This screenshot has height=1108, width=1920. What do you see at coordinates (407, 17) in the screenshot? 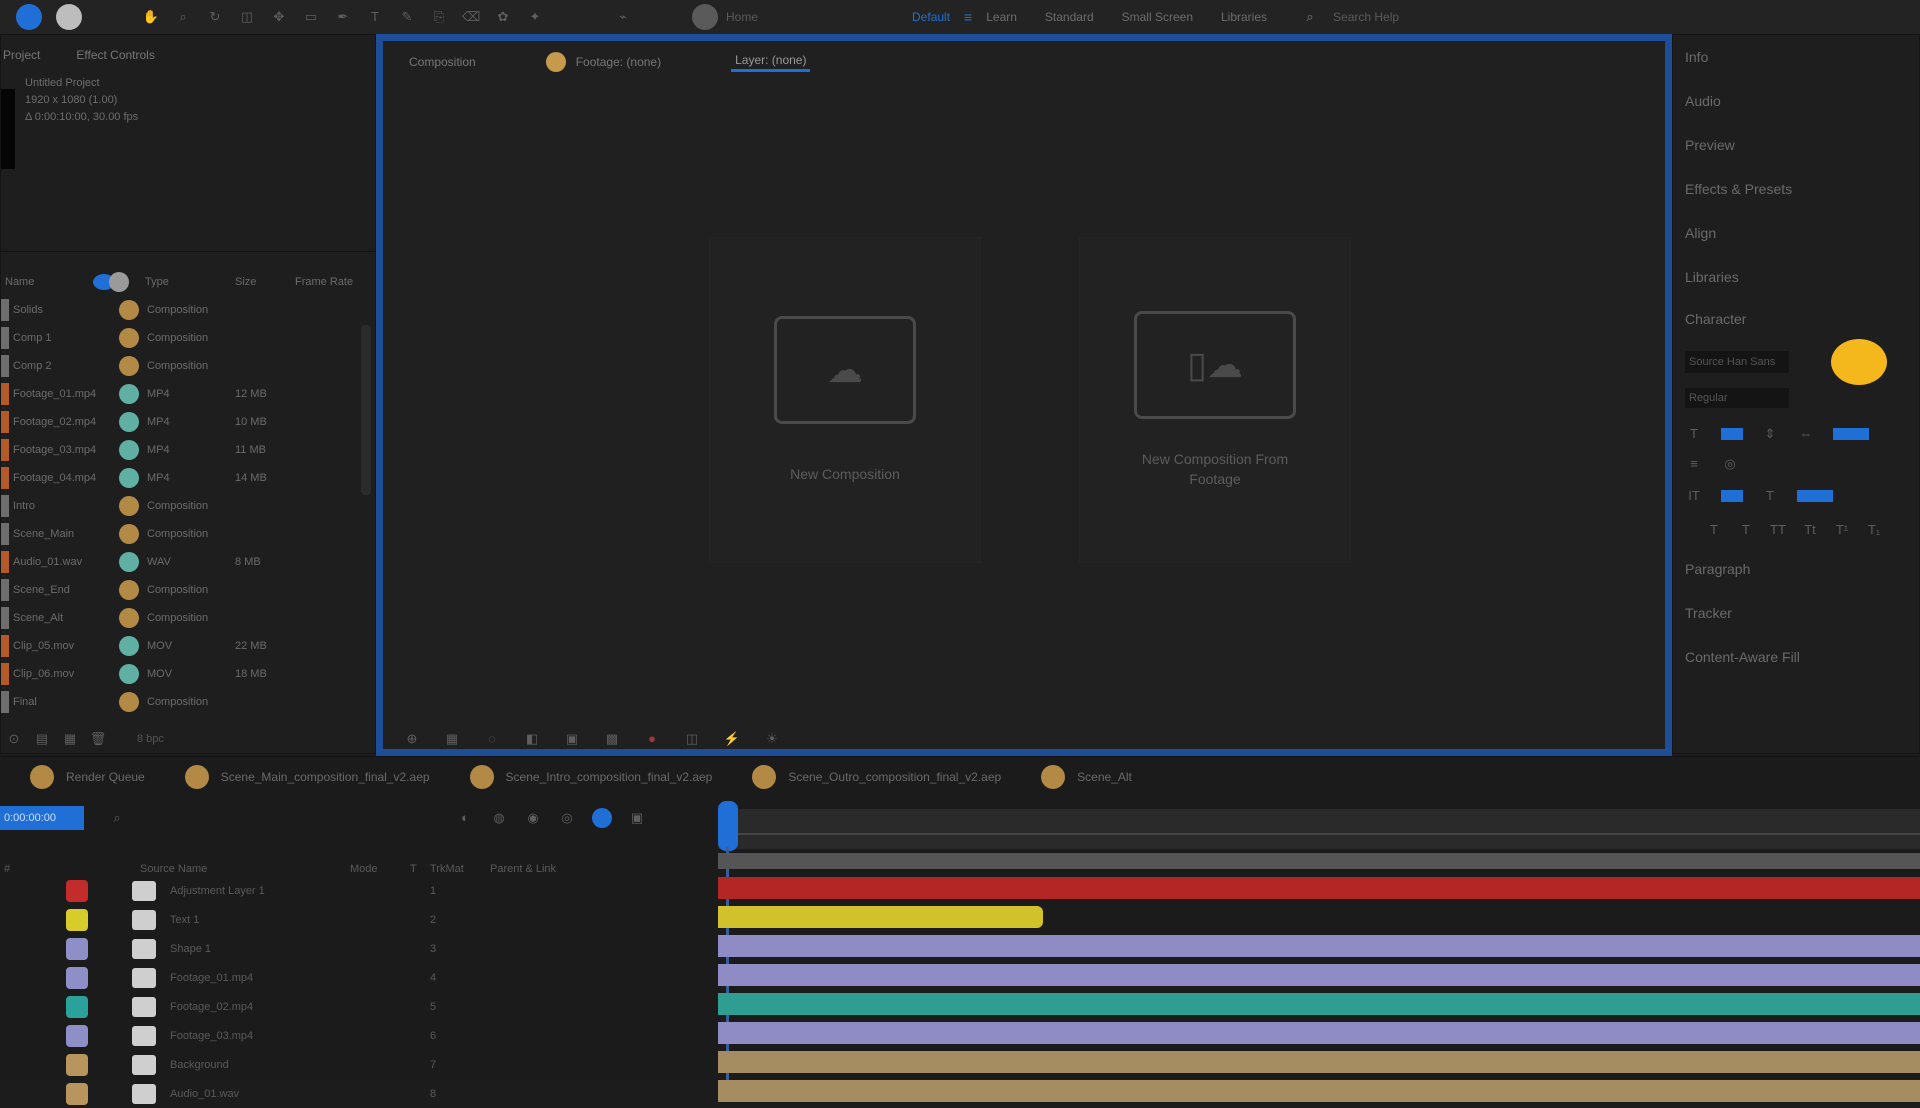
I see `brush-tool-icon: ✎` at bounding box center [407, 17].